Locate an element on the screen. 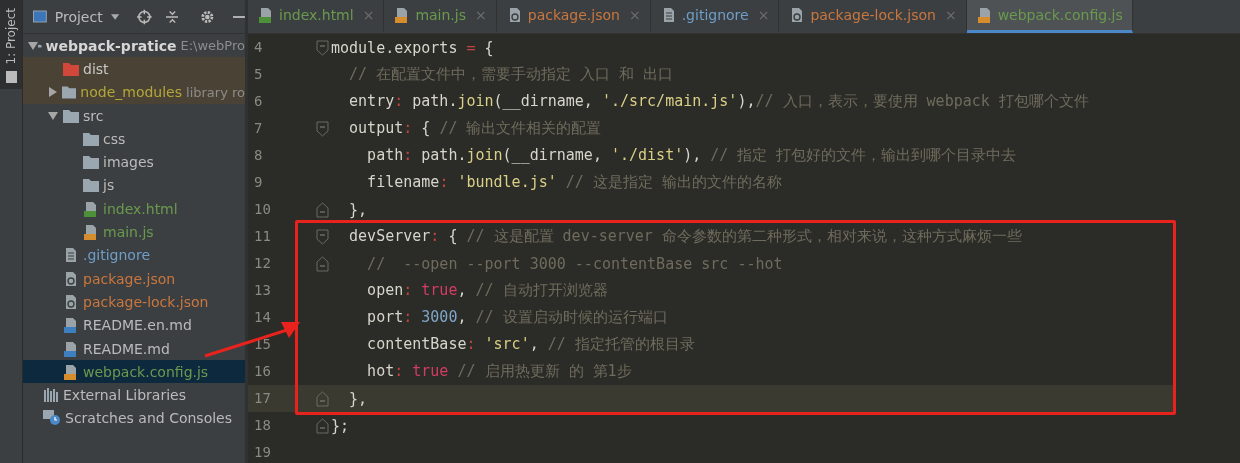 The width and height of the screenshot is (1240, 463). tree-item: package.json is located at coordinates (134, 278).